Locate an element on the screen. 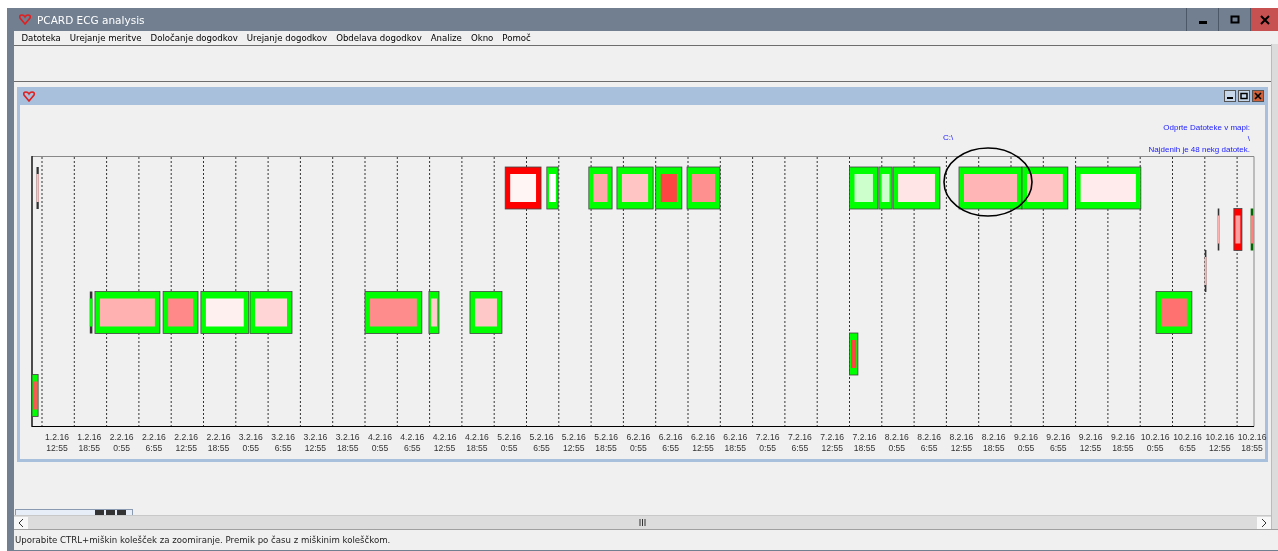 Image resolution: width=1278 pixels, height=551 pixels. close-icon is located at coordinates (1264, 19).